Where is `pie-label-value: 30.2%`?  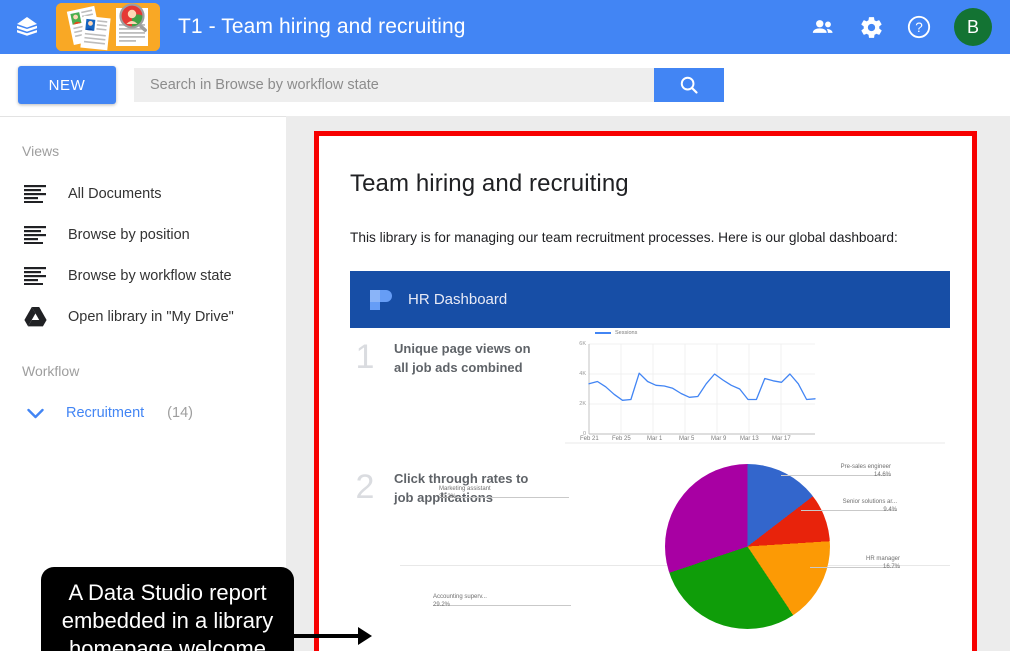 pie-label-value: 30.2% is located at coordinates (448, 497).